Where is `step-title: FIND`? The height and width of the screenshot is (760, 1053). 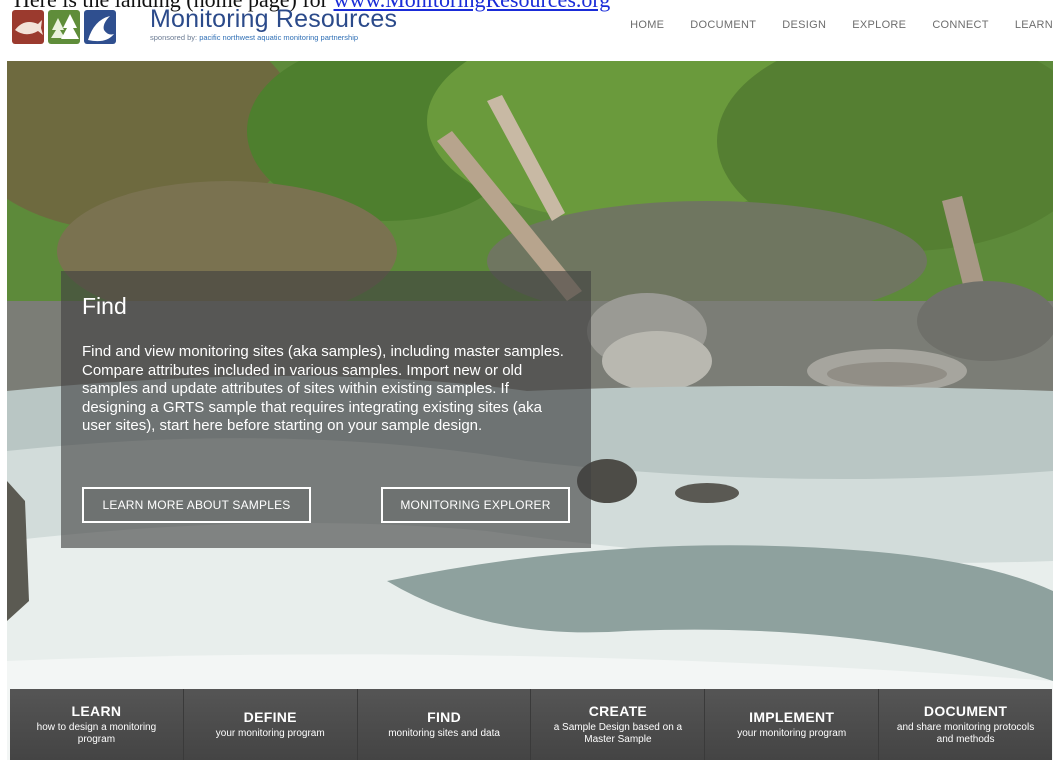
step-title: FIND is located at coordinates (444, 717).